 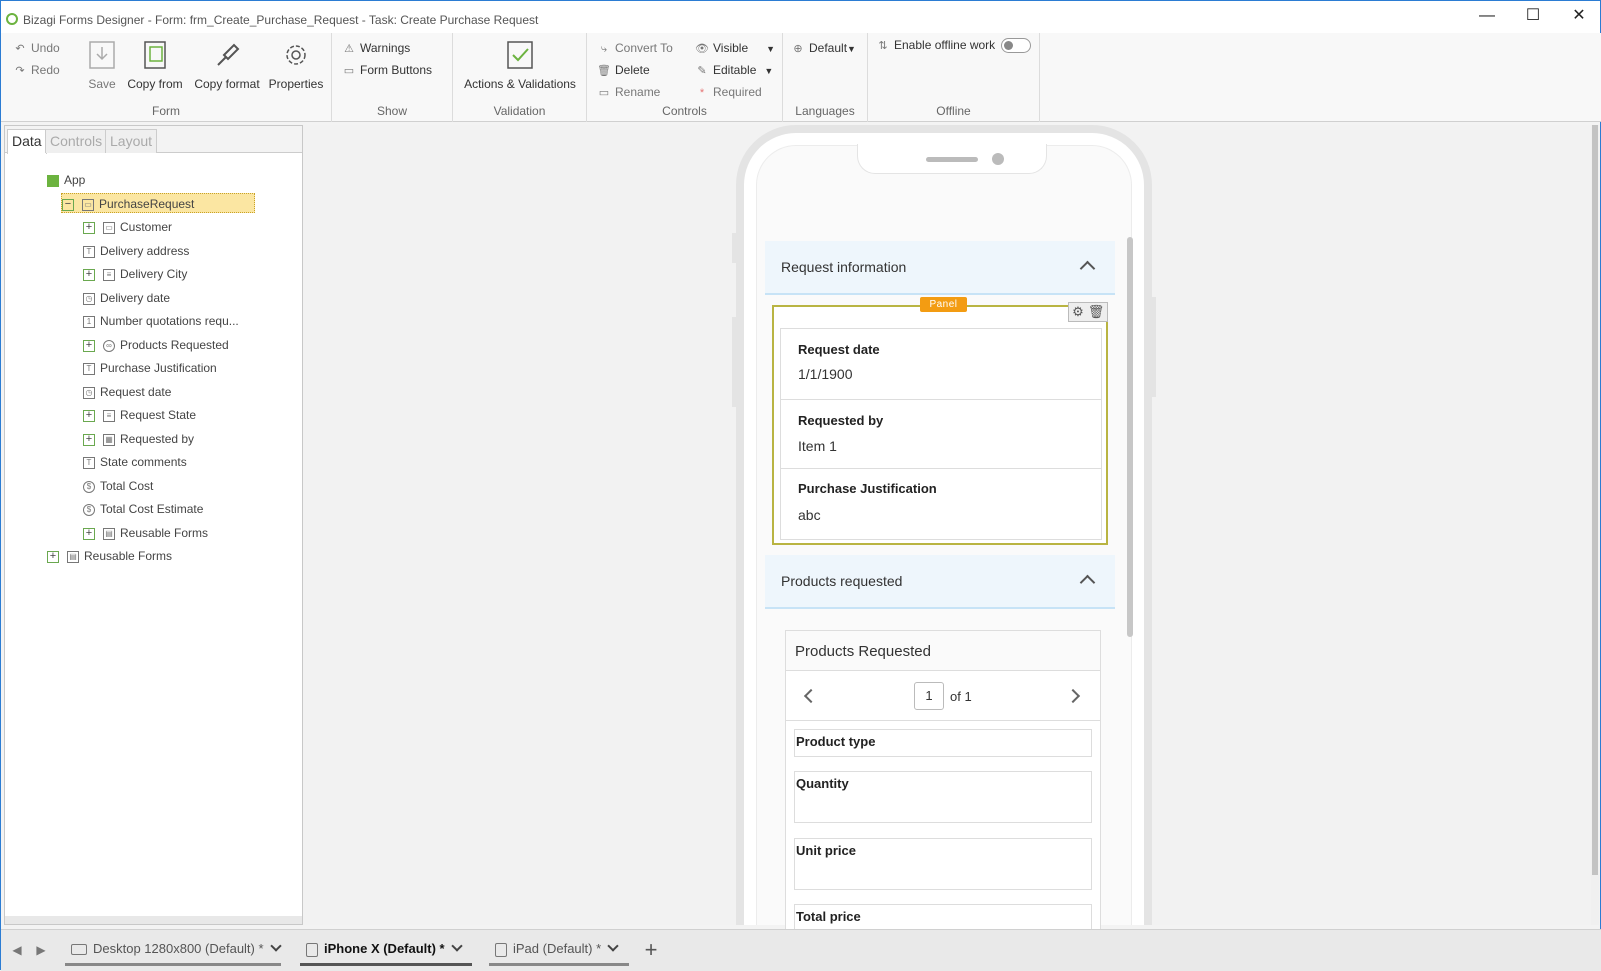 I want to click on trash-icon: 🗑, so click(x=1096, y=312).